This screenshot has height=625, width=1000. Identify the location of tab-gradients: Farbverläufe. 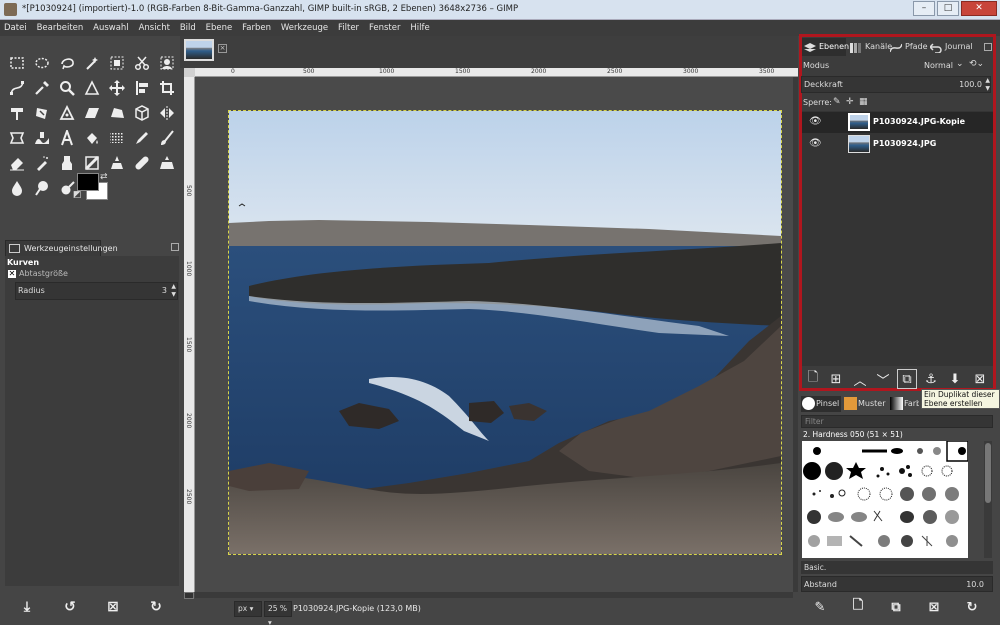
(904, 404).